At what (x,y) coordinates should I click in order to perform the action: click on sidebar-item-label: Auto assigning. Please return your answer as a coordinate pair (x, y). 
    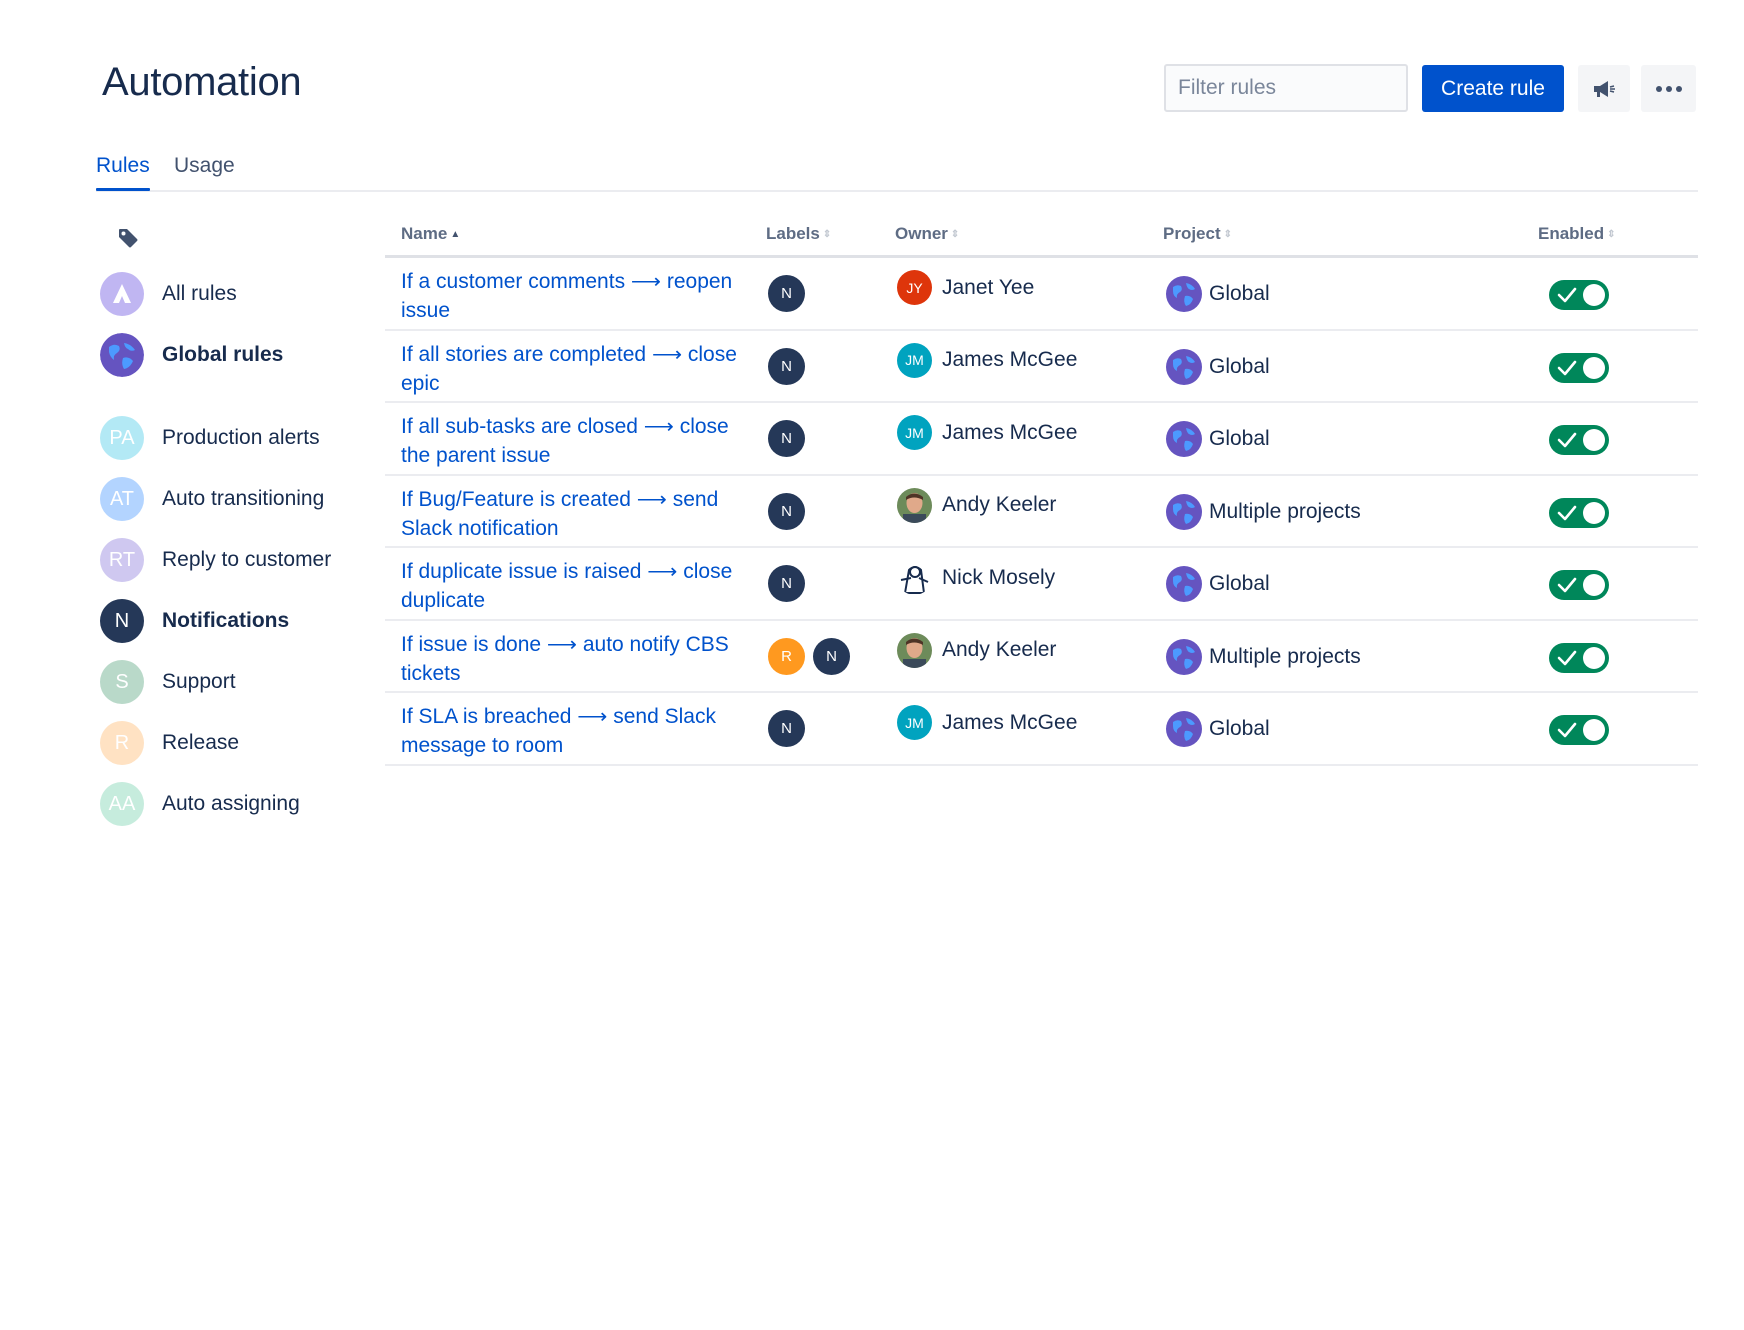
    Looking at the image, I should click on (231, 803).